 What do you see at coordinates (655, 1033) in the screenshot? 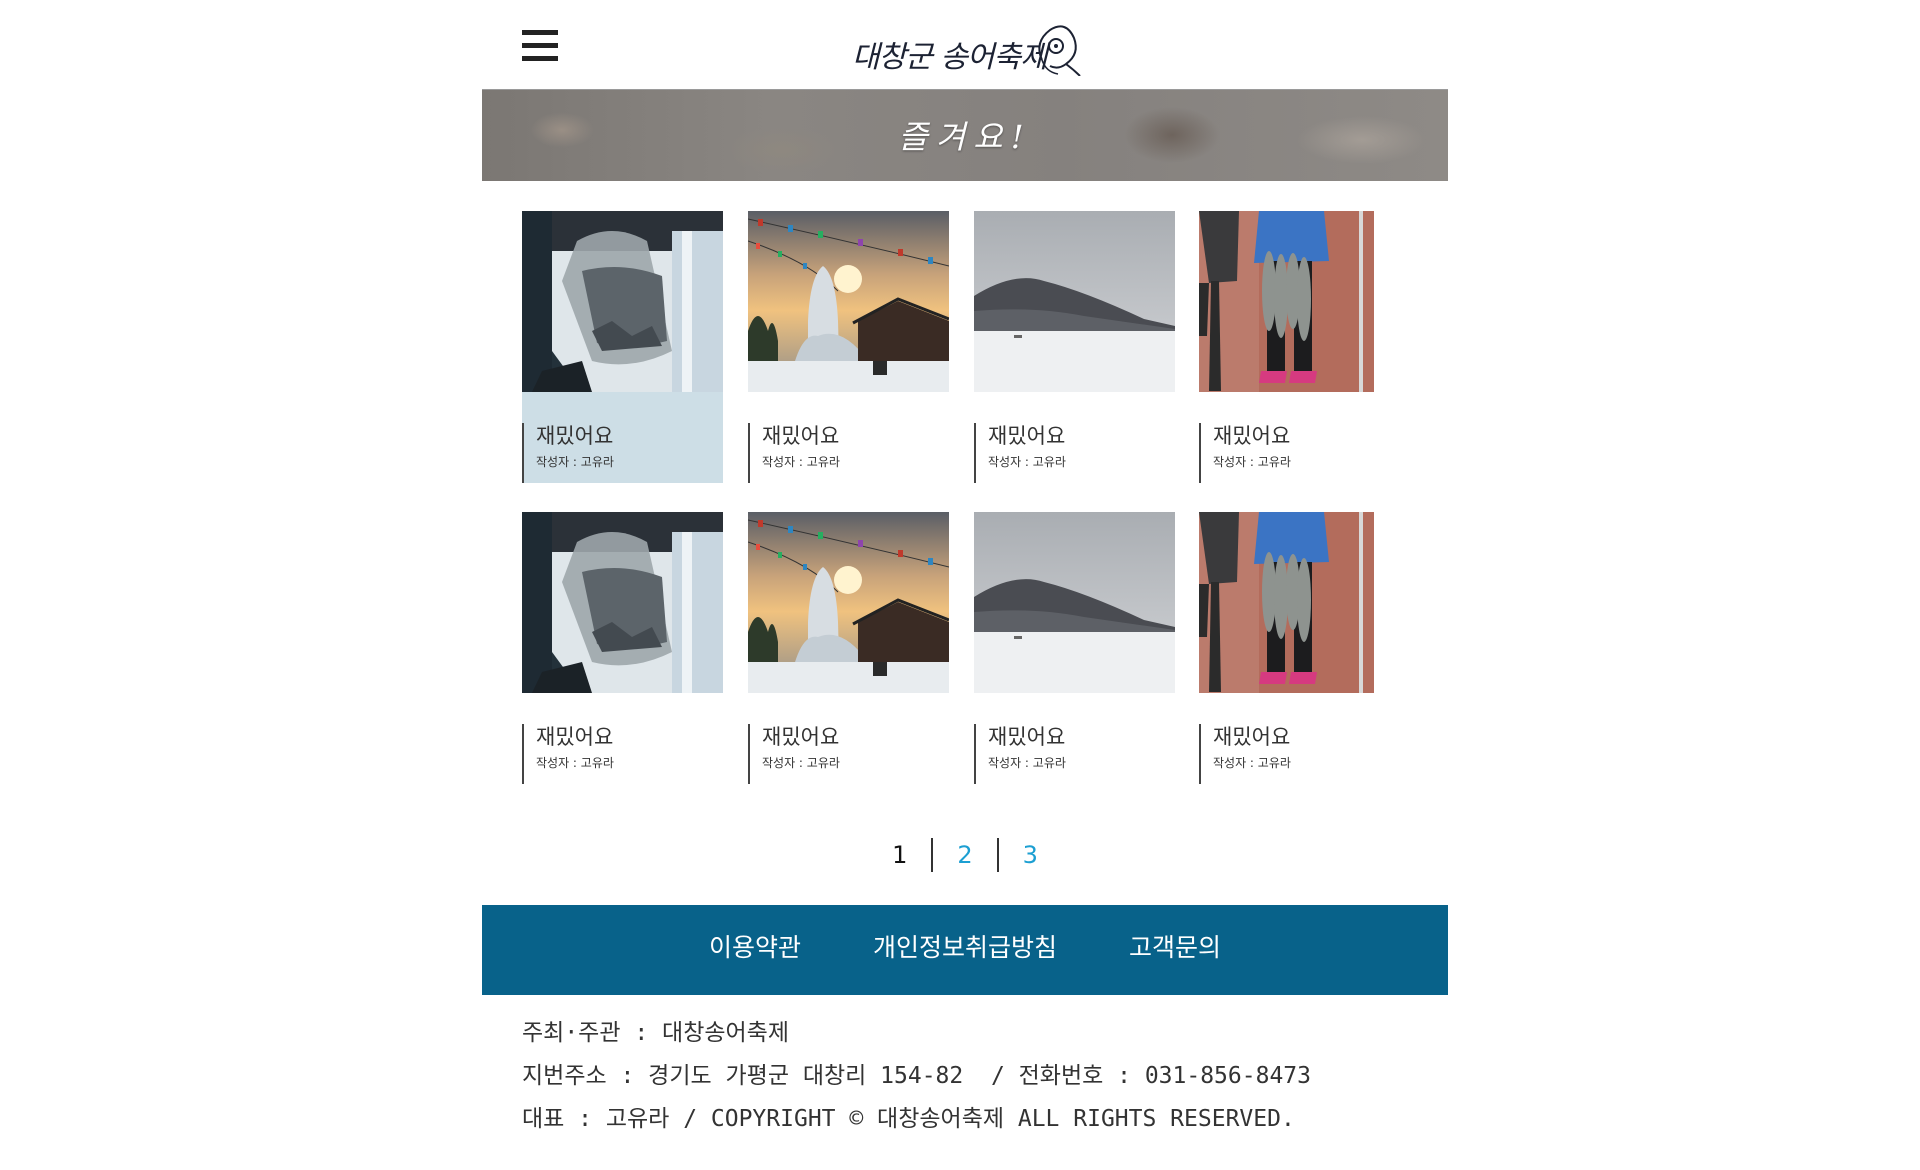
I see `footer-organizer: 주최·주관 : 대창송어축제` at bounding box center [655, 1033].